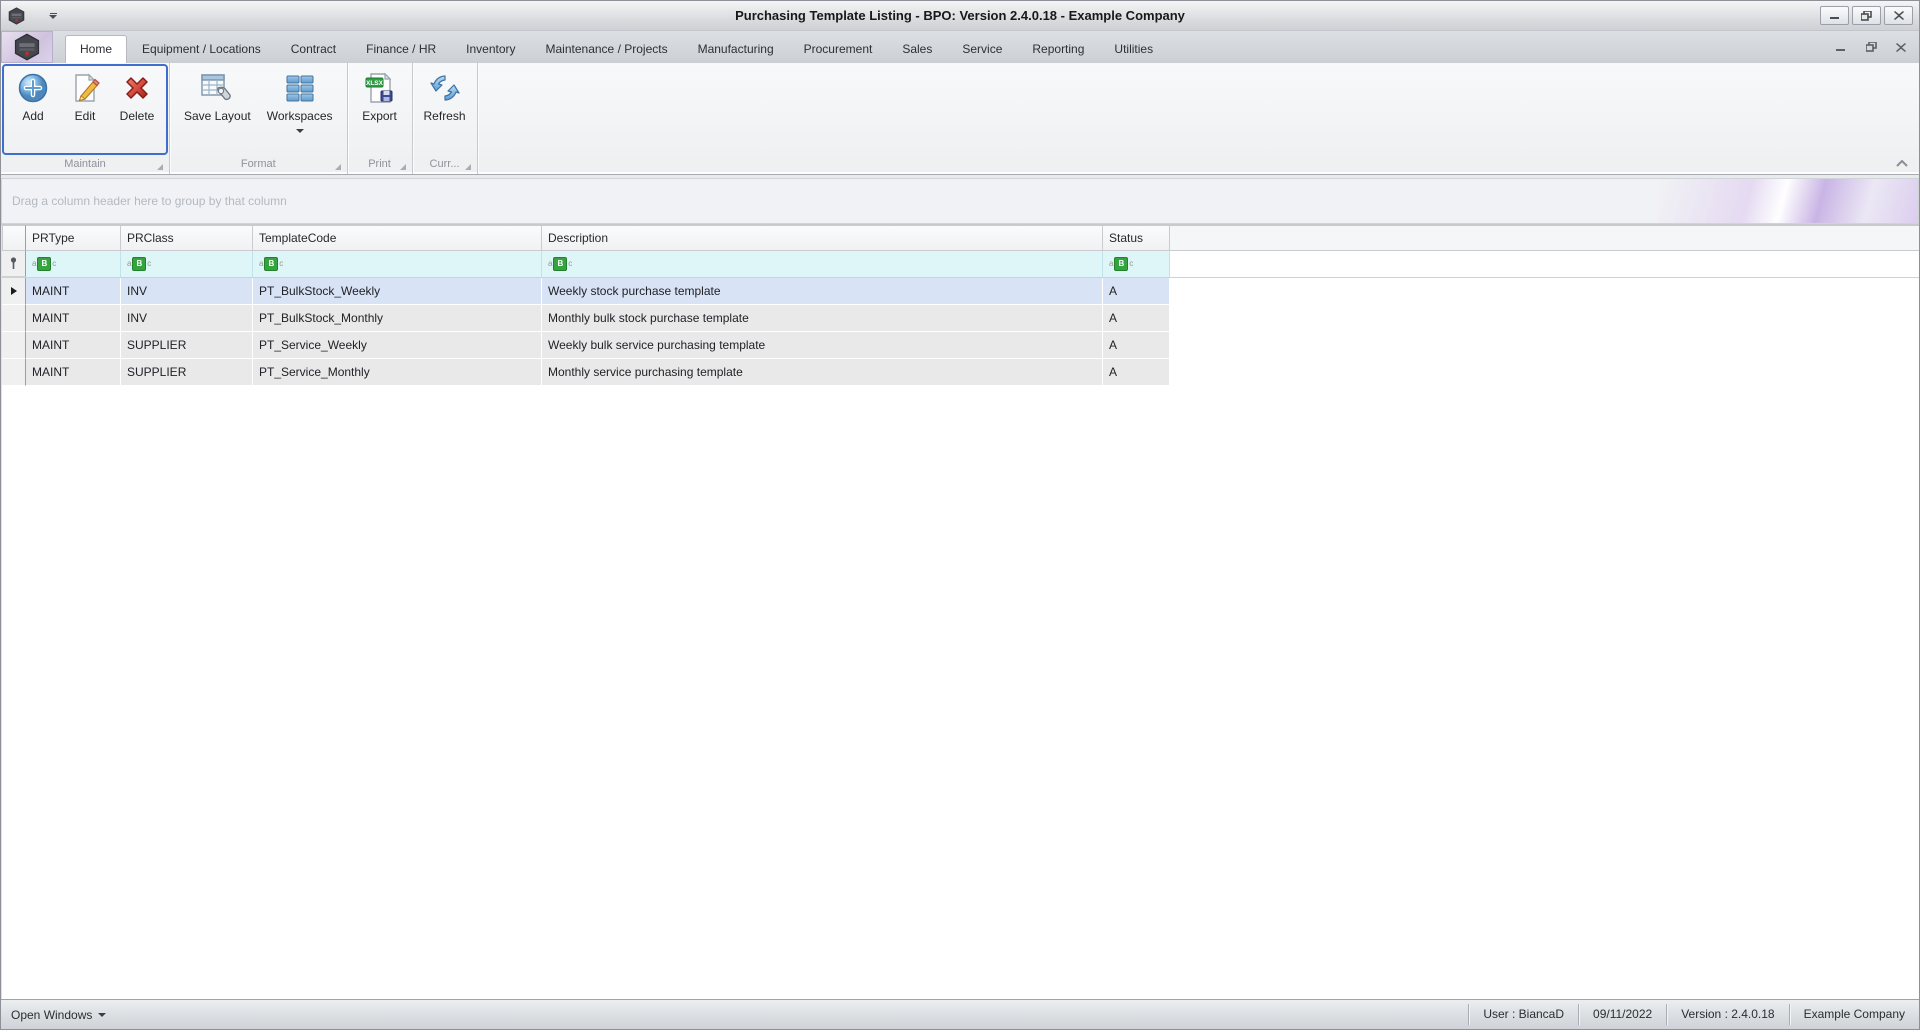 This screenshot has width=1920, height=1030. I want to click on tab-manufacturing: Manufacturing, so click(736, 49).